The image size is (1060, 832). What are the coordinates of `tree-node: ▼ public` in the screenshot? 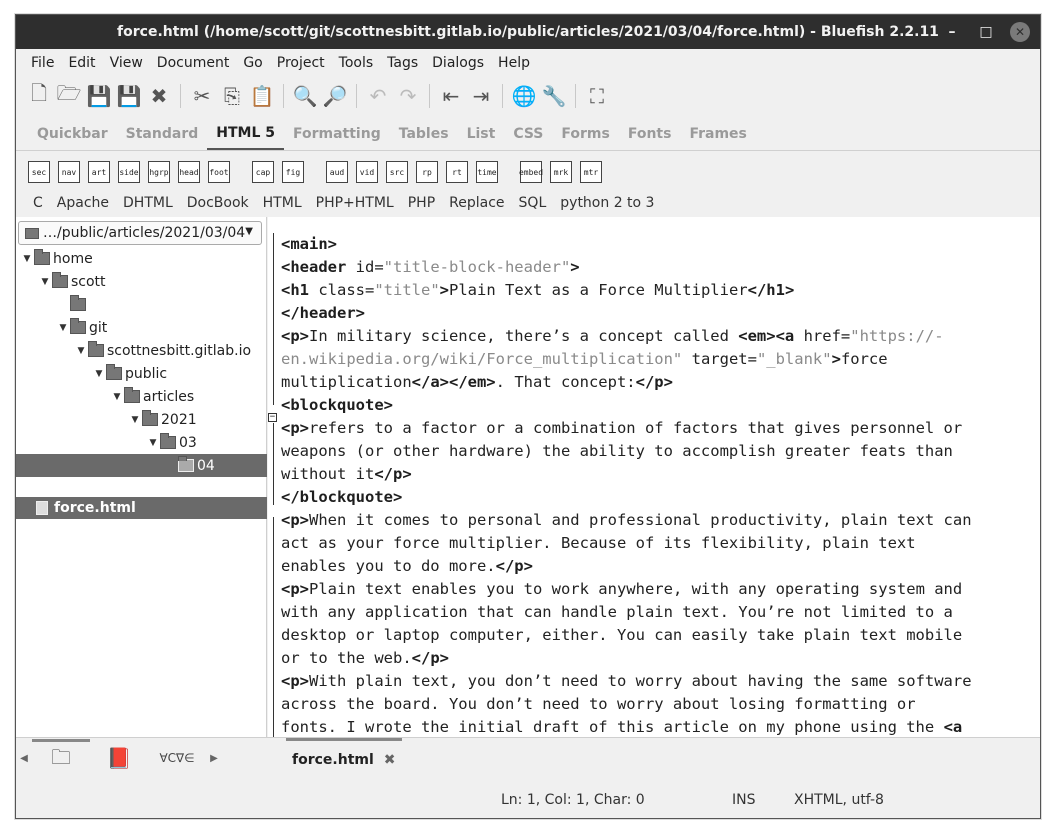 It's located at (141, 373).